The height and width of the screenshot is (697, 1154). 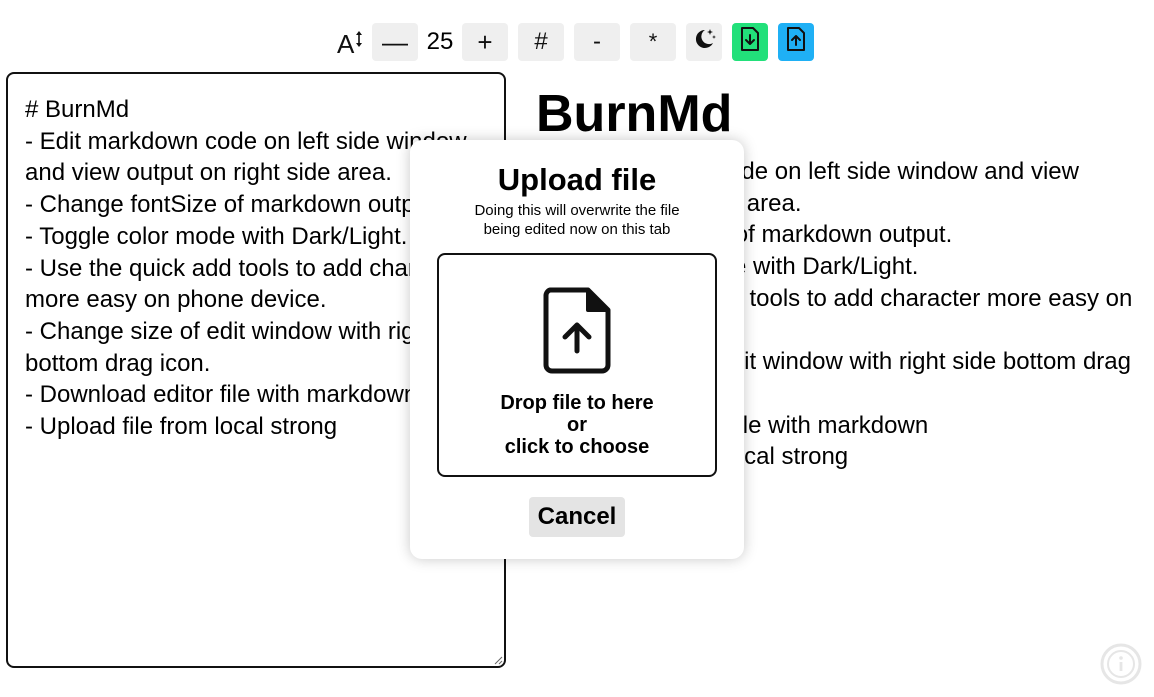 I want to click on add-bold-button: *, so click(x=653, y=42).